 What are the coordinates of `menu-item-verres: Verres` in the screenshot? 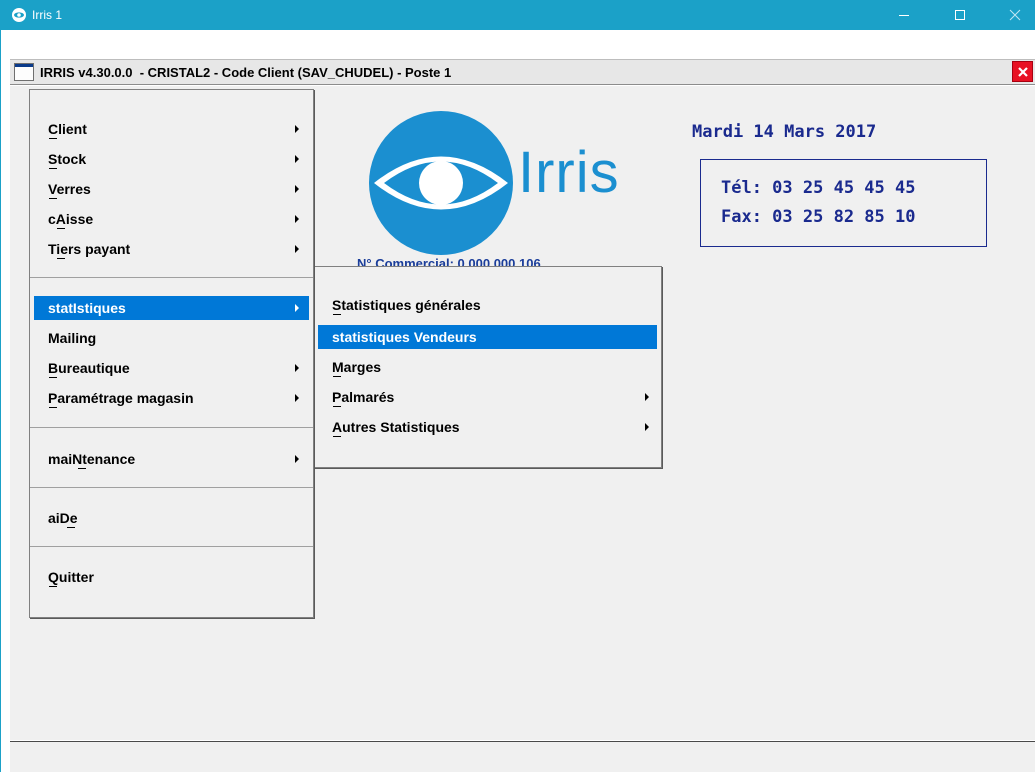 It's located at (171, 189).